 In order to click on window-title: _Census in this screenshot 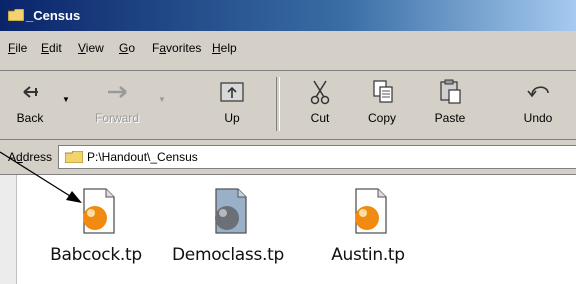, I will do `click(53, 15)`.